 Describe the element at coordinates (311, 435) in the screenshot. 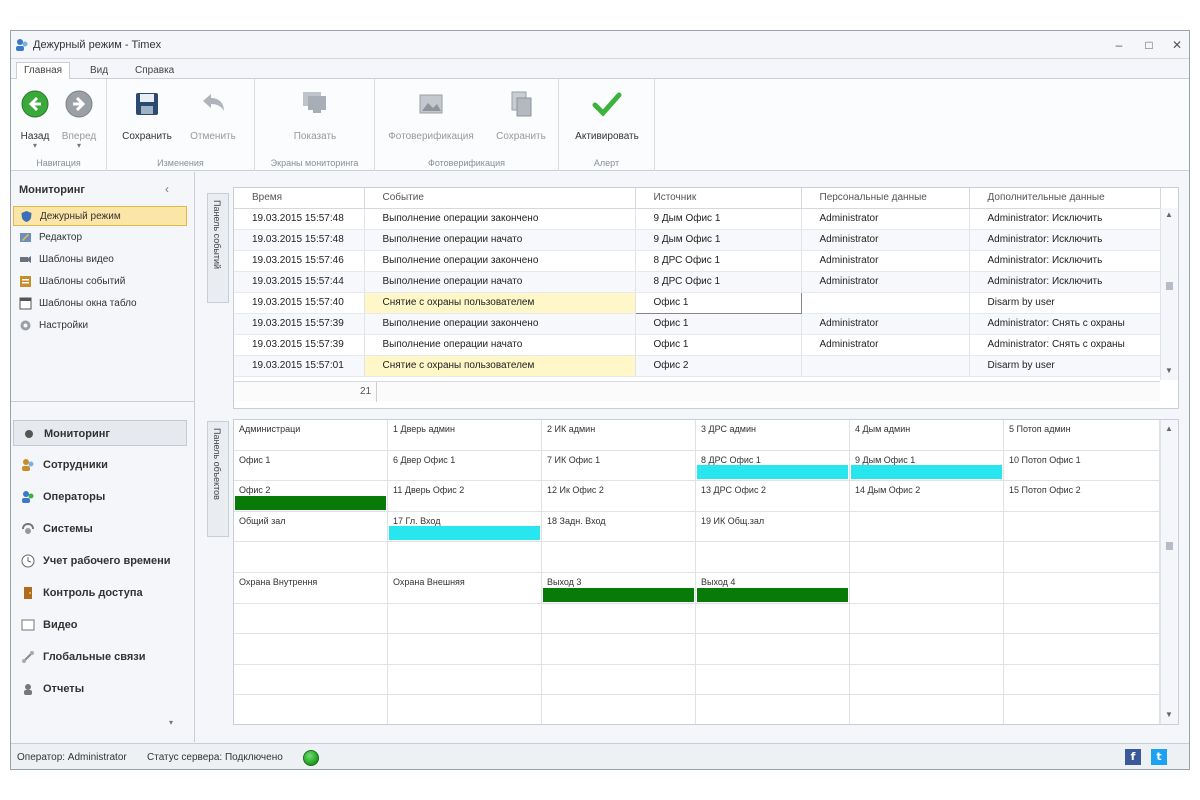

I see `object-cell: Администраци` at that location.